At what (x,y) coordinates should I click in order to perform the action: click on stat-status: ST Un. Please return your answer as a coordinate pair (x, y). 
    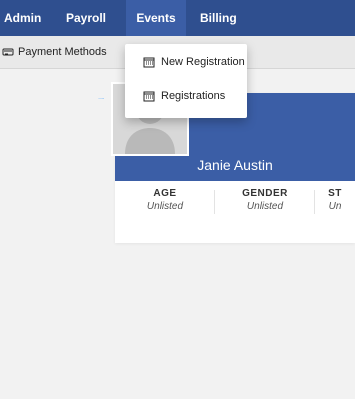
    Looking at the image, I should click on (335, 200).